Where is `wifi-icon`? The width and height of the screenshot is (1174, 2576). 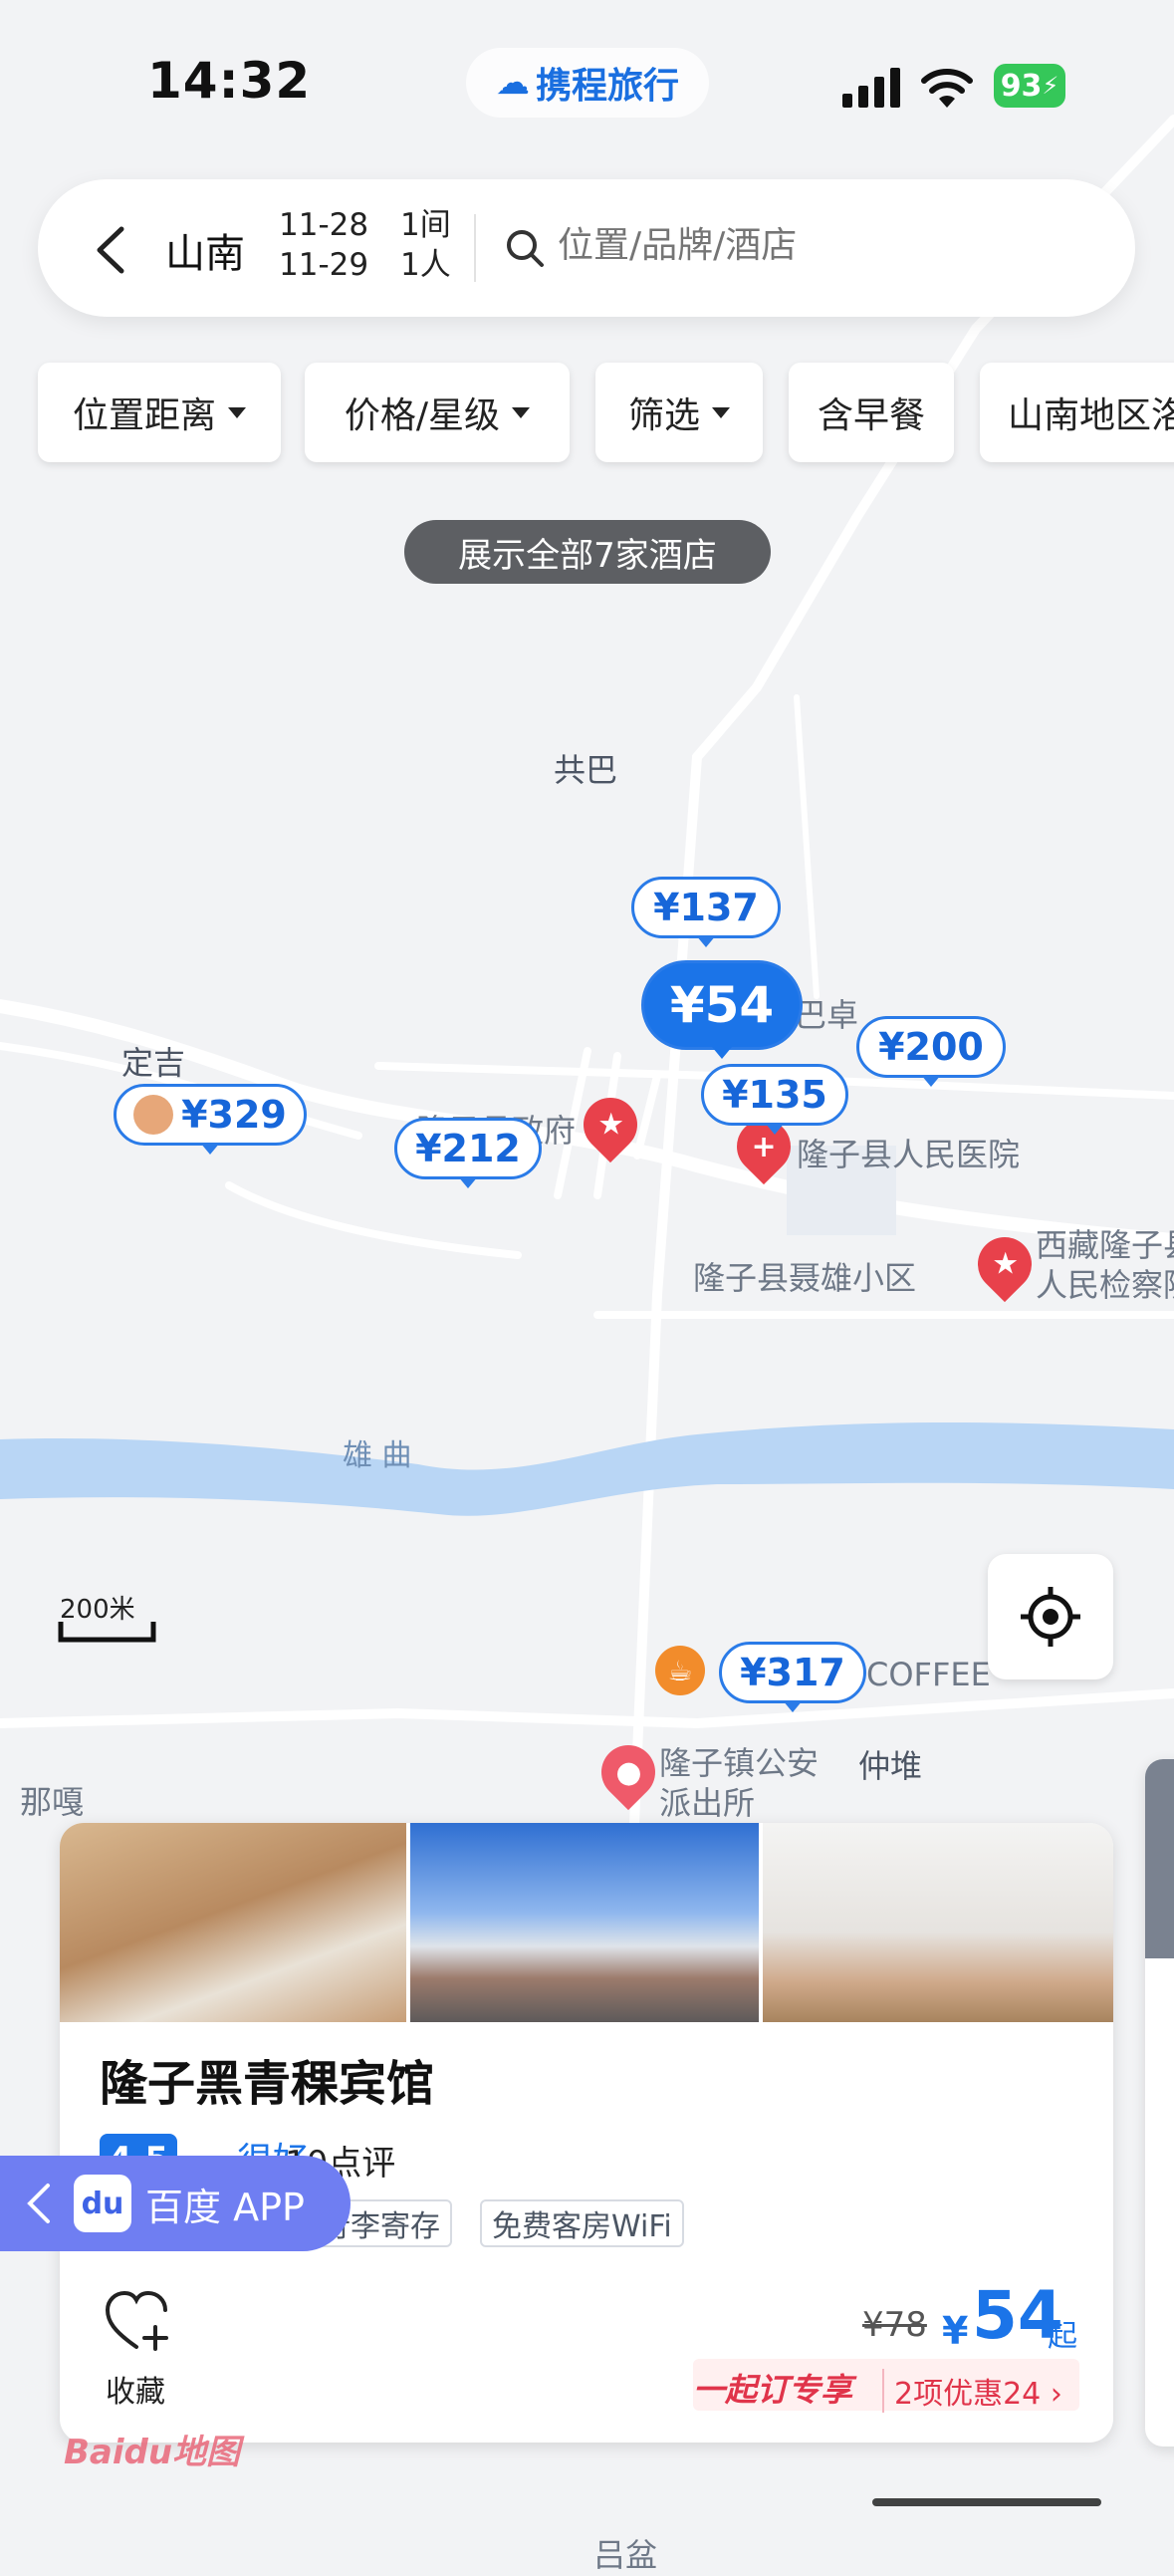
wifi-icon is located at coordinates (947, 88).